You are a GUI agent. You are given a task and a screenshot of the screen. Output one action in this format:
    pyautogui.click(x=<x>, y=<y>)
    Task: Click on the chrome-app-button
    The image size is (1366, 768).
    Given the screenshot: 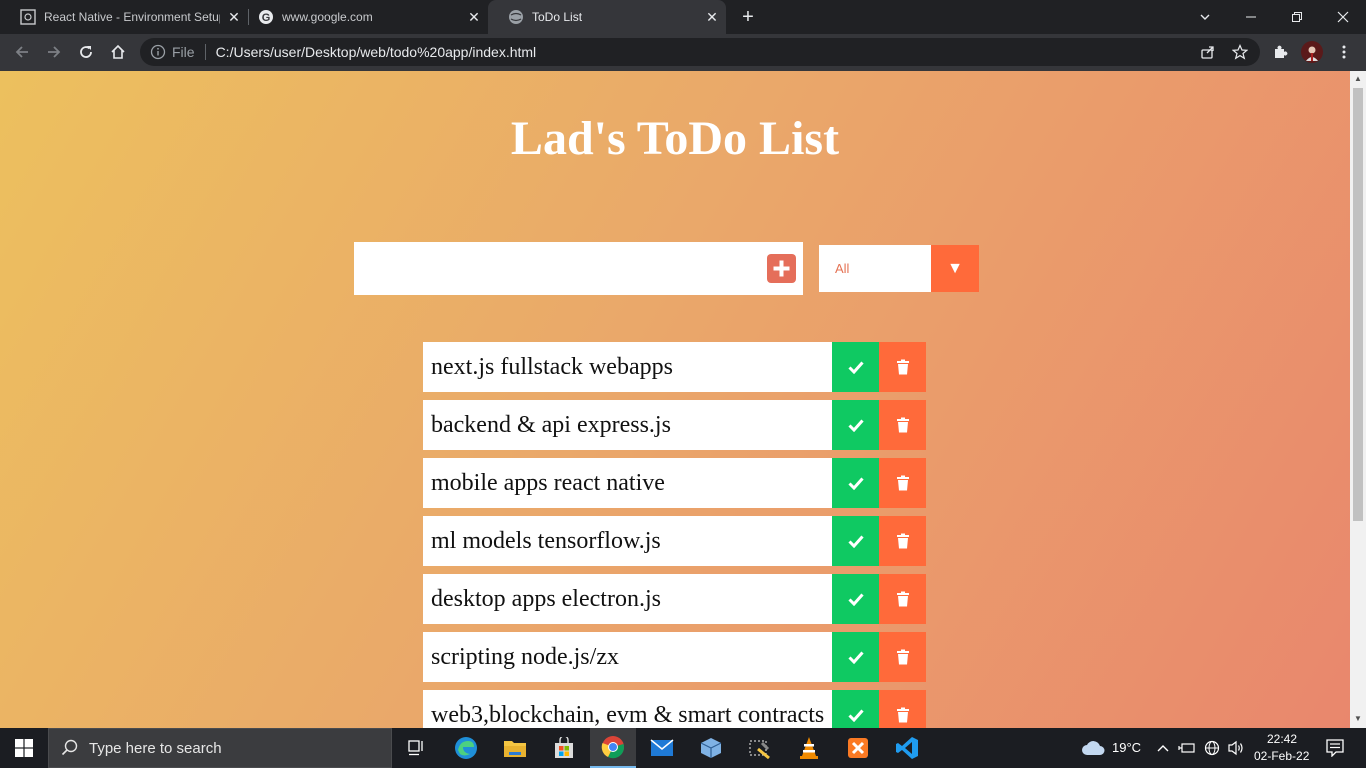 What is the action you would take?
    pyautogui.click(x=613, y=748)
    